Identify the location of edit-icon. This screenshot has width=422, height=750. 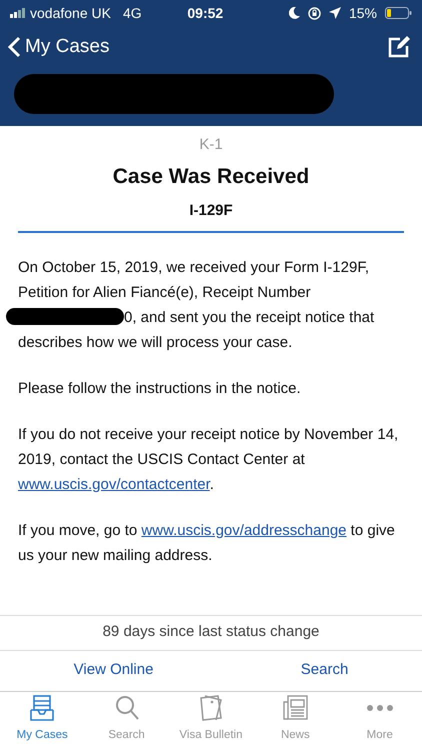
(399, 47).